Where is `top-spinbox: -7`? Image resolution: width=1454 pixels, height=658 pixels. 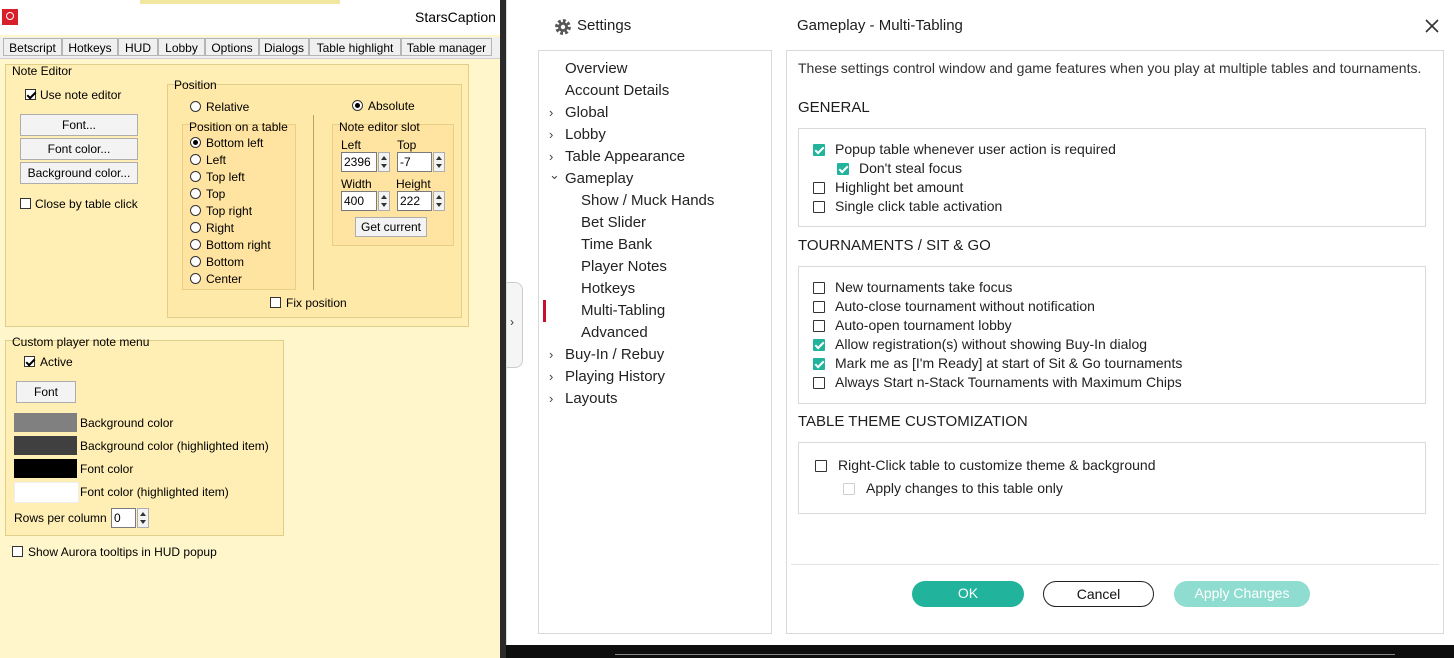 top-spinbox: -7 is located at coordinates (414, 162).